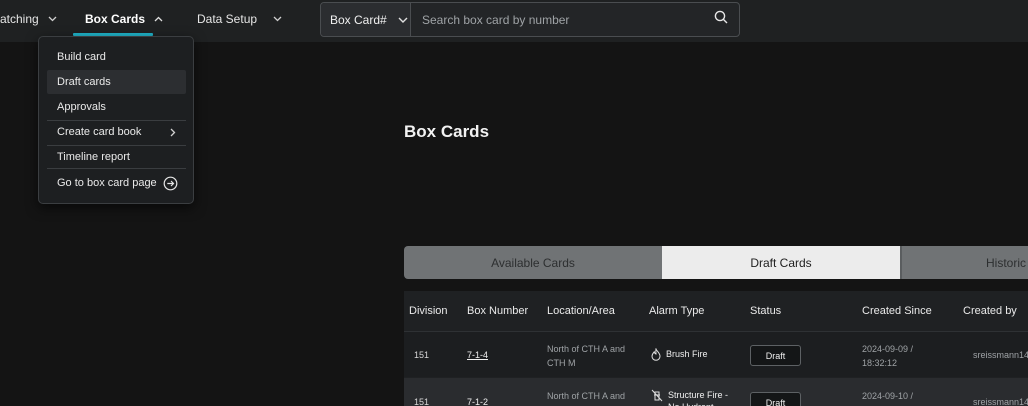 The width and height of the screenshot is (1028, 406). What do you see at coordinates (557, 19) in the screenshot?
I see `search-input` at bounding box center [557, 19].